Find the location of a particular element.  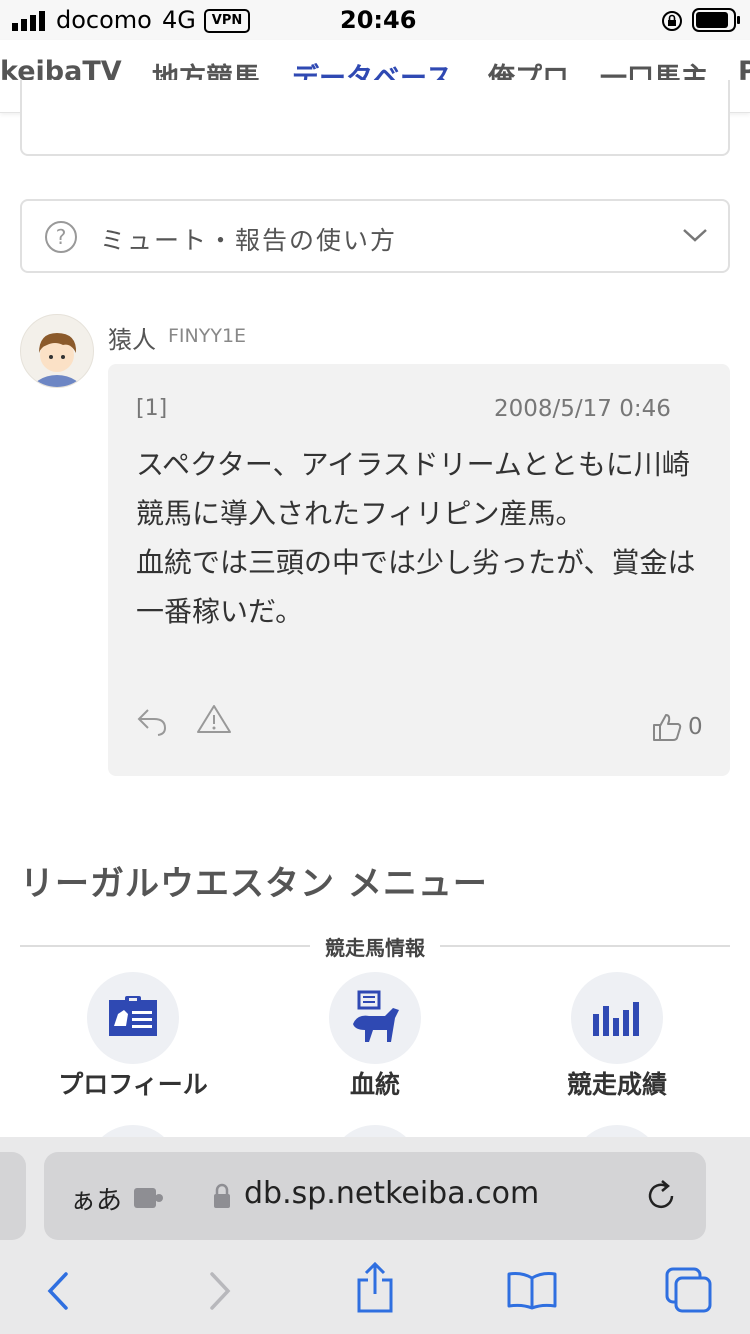

mute-report-help: ? ミュート・報告の使い方 is located at coordinates (375, 236).